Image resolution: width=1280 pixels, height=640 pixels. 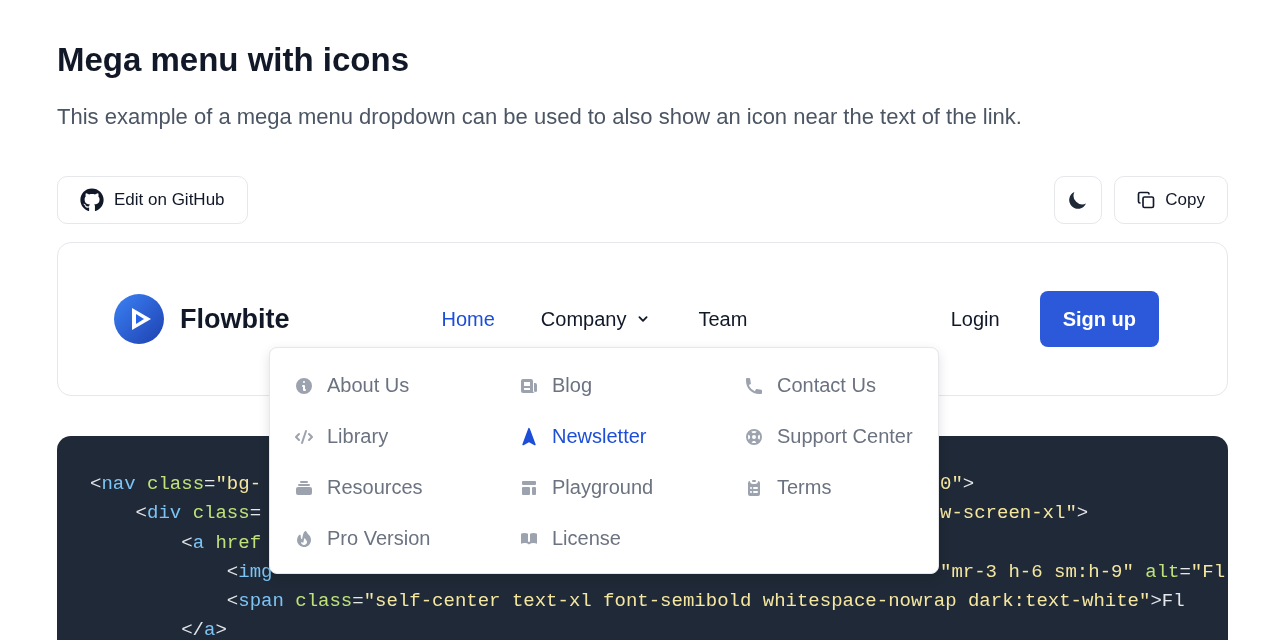 I want to click on page-description: This example of a mega menu dropdown can be used to also show an icon near the text of the link., so click(x=540, y=117).